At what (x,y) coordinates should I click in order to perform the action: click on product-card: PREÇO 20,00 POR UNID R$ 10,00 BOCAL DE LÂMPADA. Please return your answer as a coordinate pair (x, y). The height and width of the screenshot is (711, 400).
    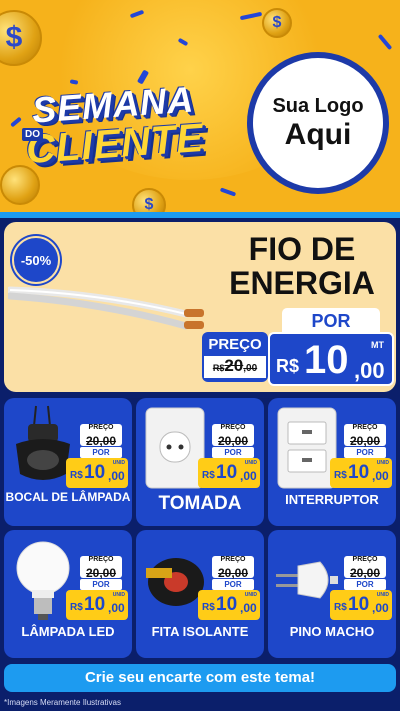
    Looking at the image, I should click on (68, 462).